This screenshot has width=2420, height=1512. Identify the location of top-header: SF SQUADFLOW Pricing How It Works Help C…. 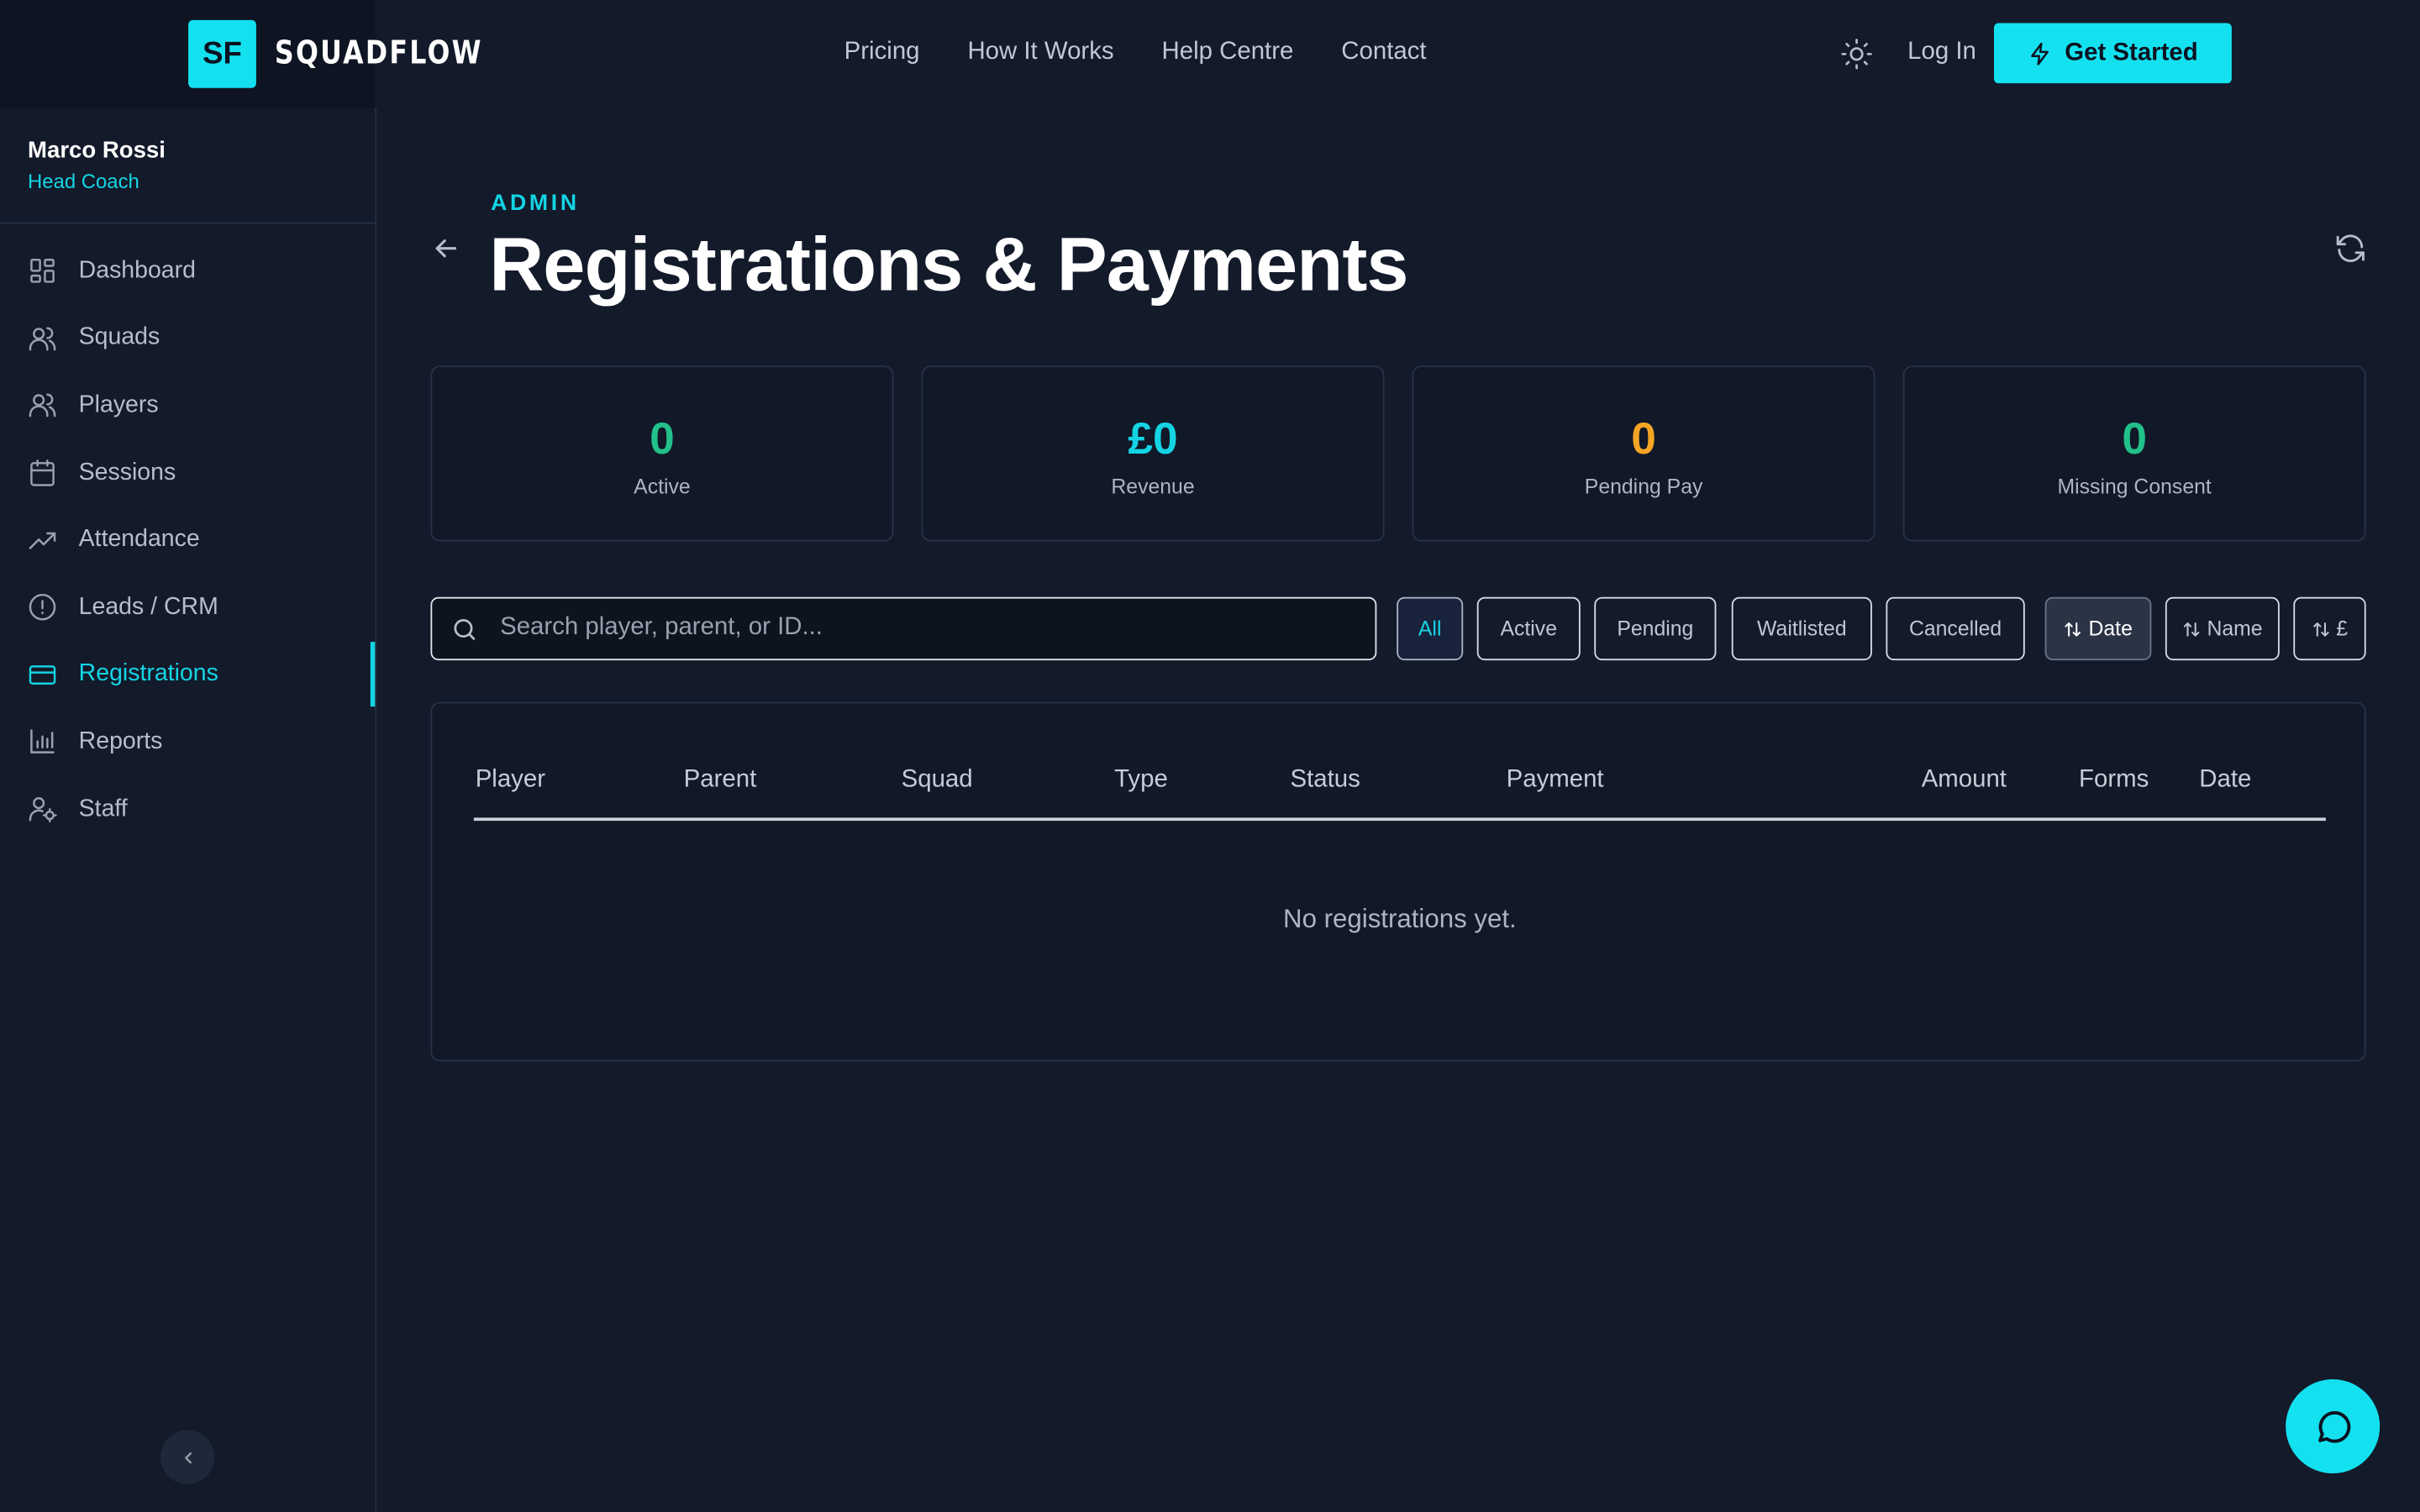
(1210, 54).